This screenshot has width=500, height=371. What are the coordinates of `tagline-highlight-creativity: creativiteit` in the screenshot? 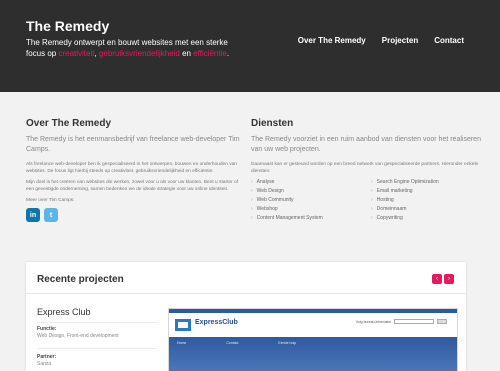 It's located at (76, 53).